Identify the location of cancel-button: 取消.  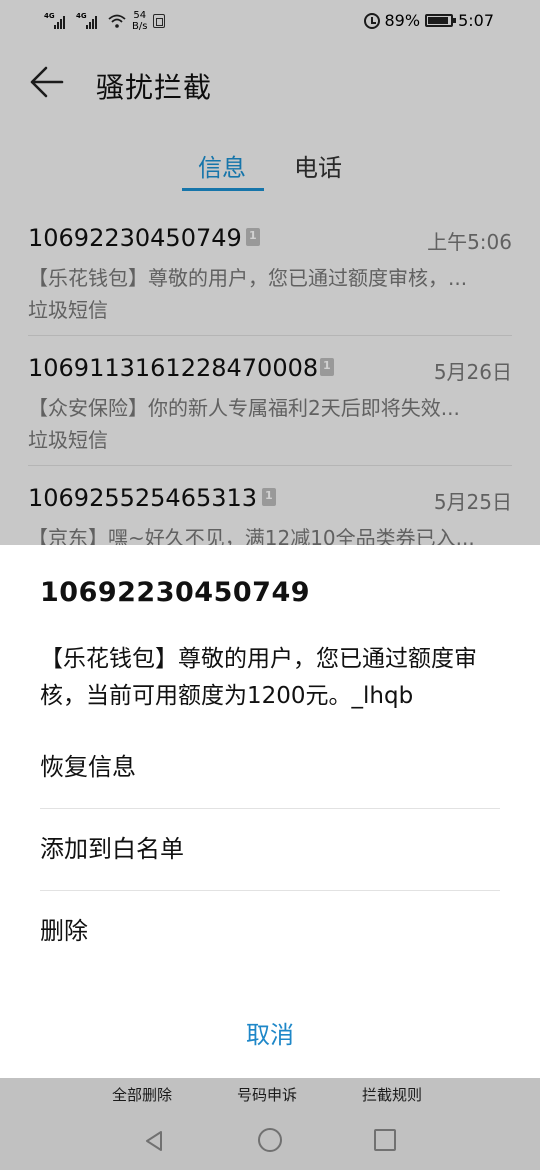
(270, 1032).